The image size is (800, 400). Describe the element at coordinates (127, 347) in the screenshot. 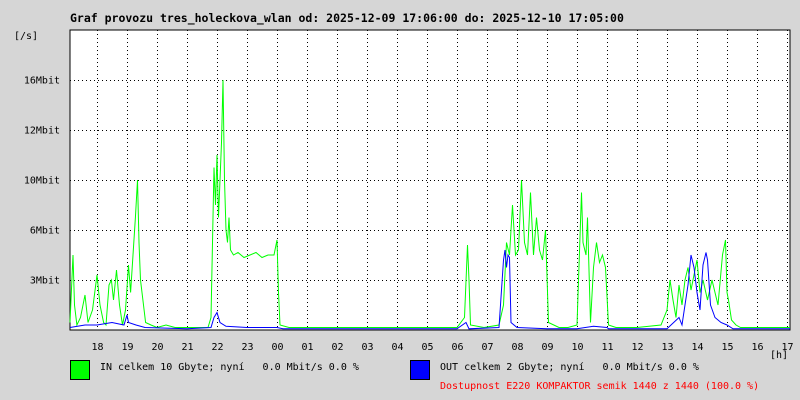

I see `x-tick-label: 19` at that location.